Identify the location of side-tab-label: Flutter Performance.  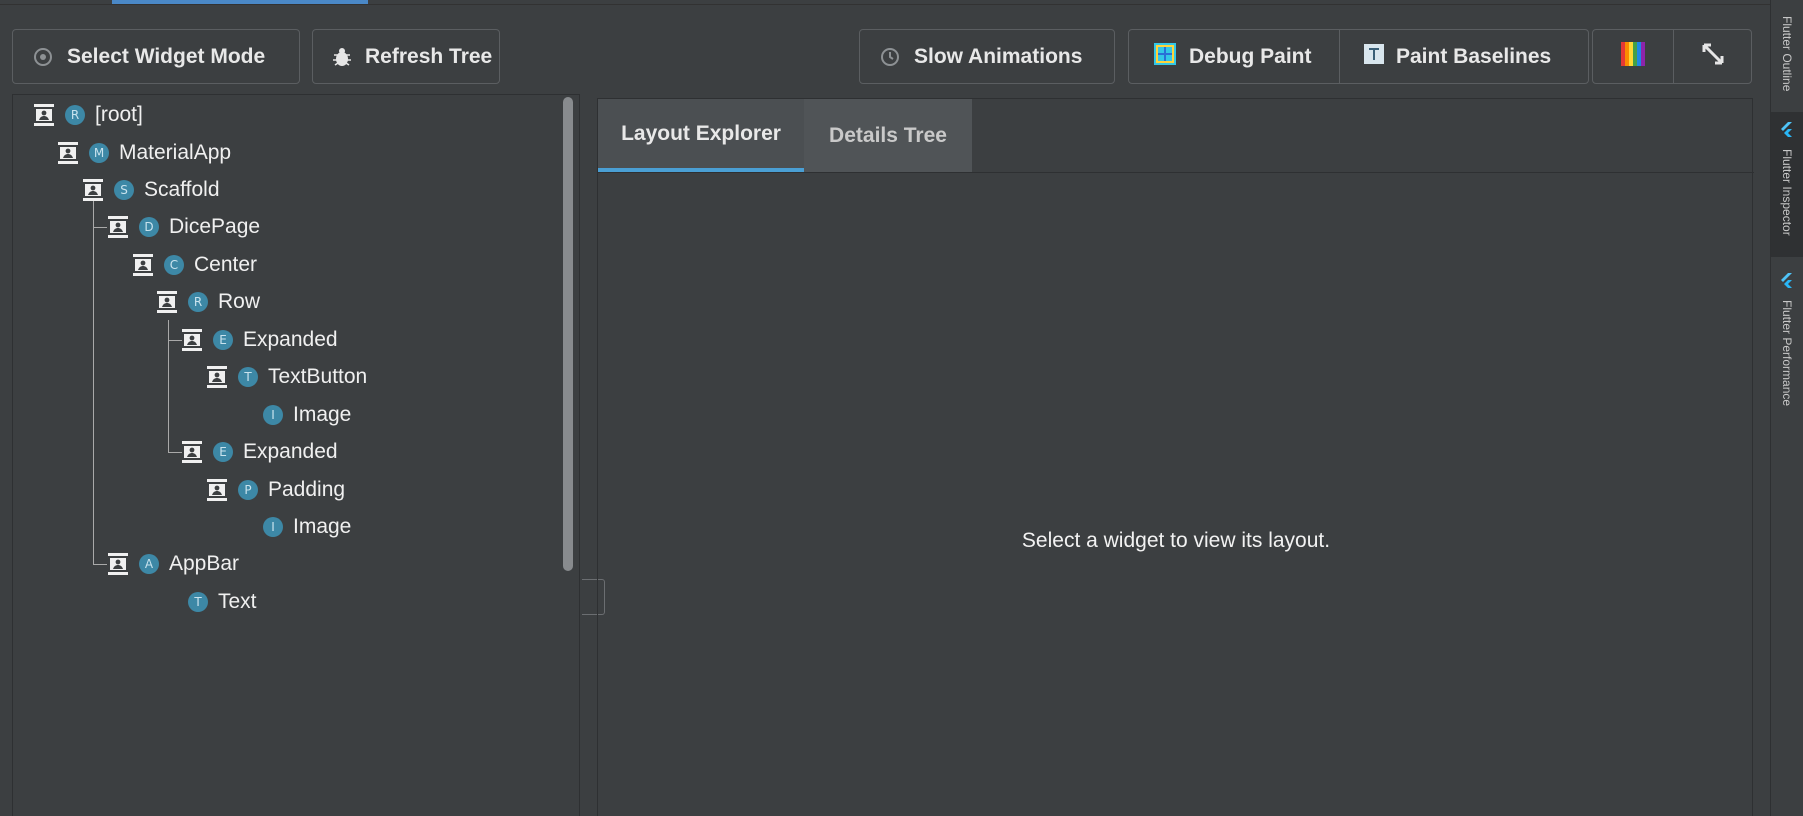
(1787, 353).